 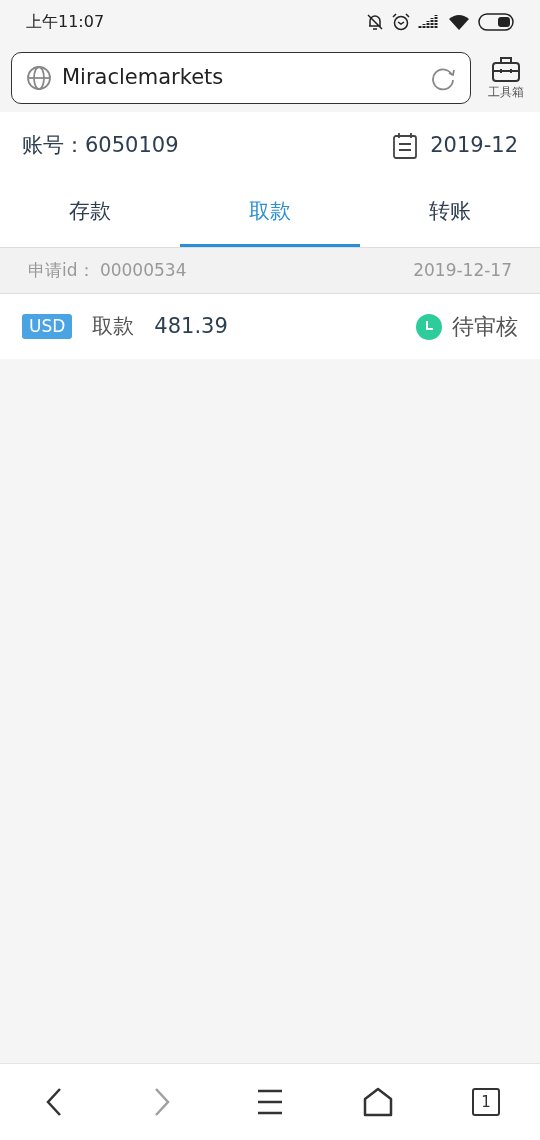 What do you see at coordinates (47, 326) in the screenshot?
I see `currency-tag: USD` at bounding box center [47, 326].